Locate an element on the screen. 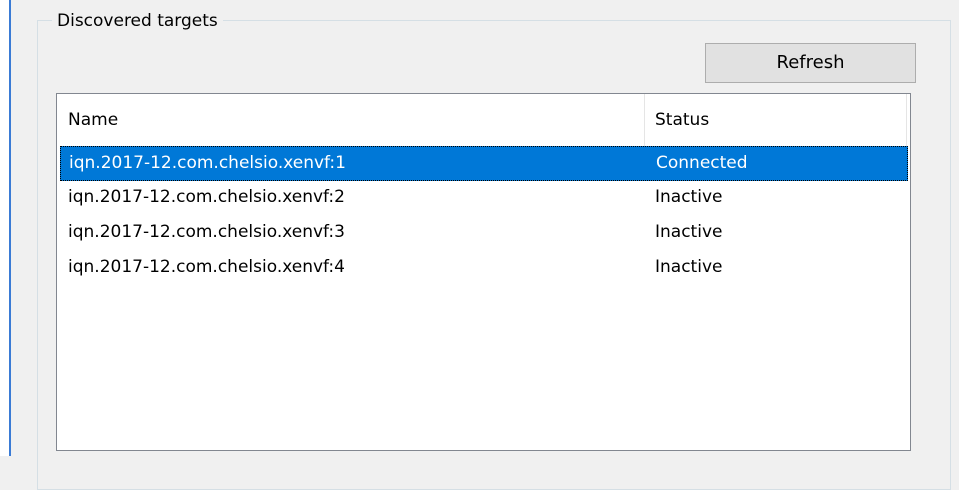 The height and width of the screenshot is (490, 959). target-row-3: iqn.2017-12.com.chelsio.xenvf:3 Inactive is located at coordinates (484, 233).